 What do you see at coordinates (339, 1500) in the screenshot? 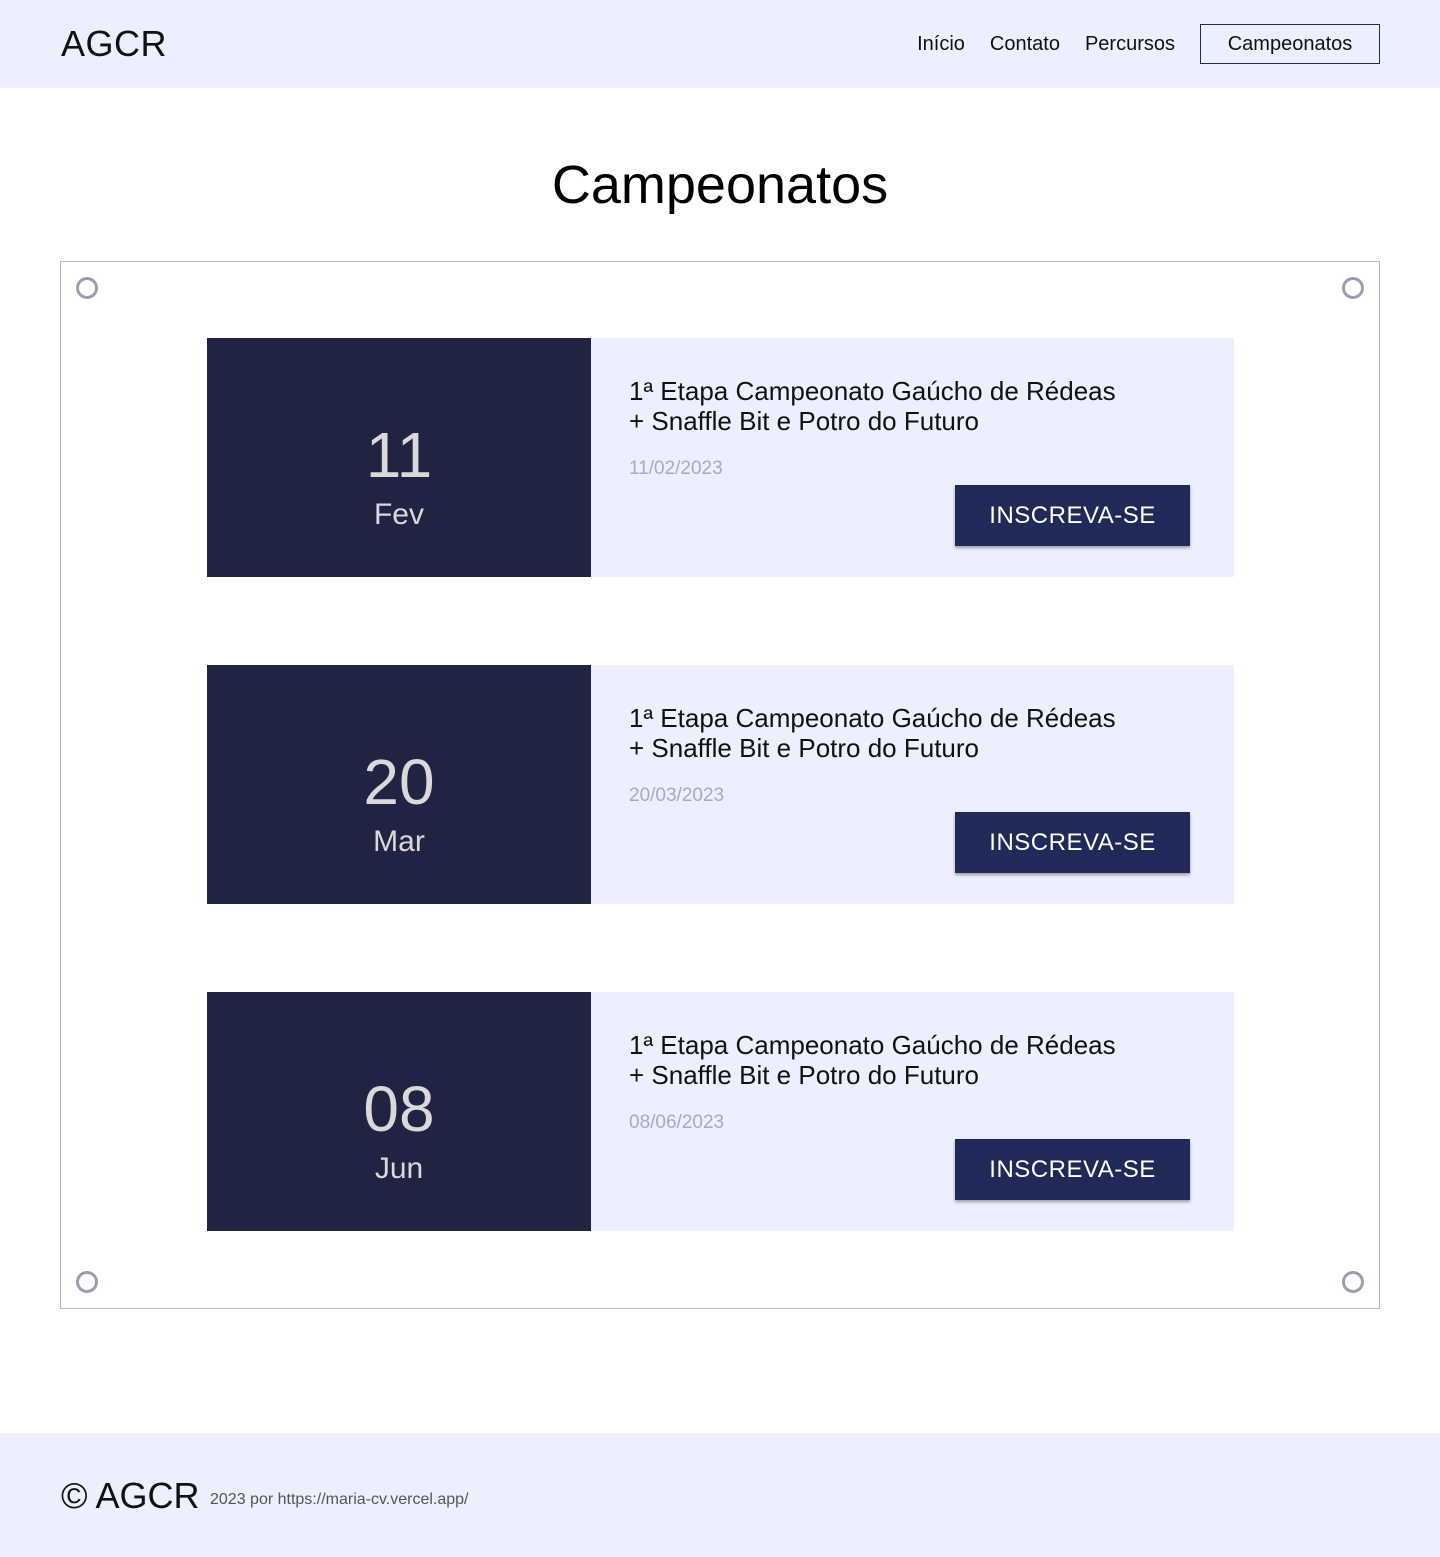
I see `footer-credit-link: 2023 por https://maria-cv.vercel.app/` at bounding box center [339, 1500].